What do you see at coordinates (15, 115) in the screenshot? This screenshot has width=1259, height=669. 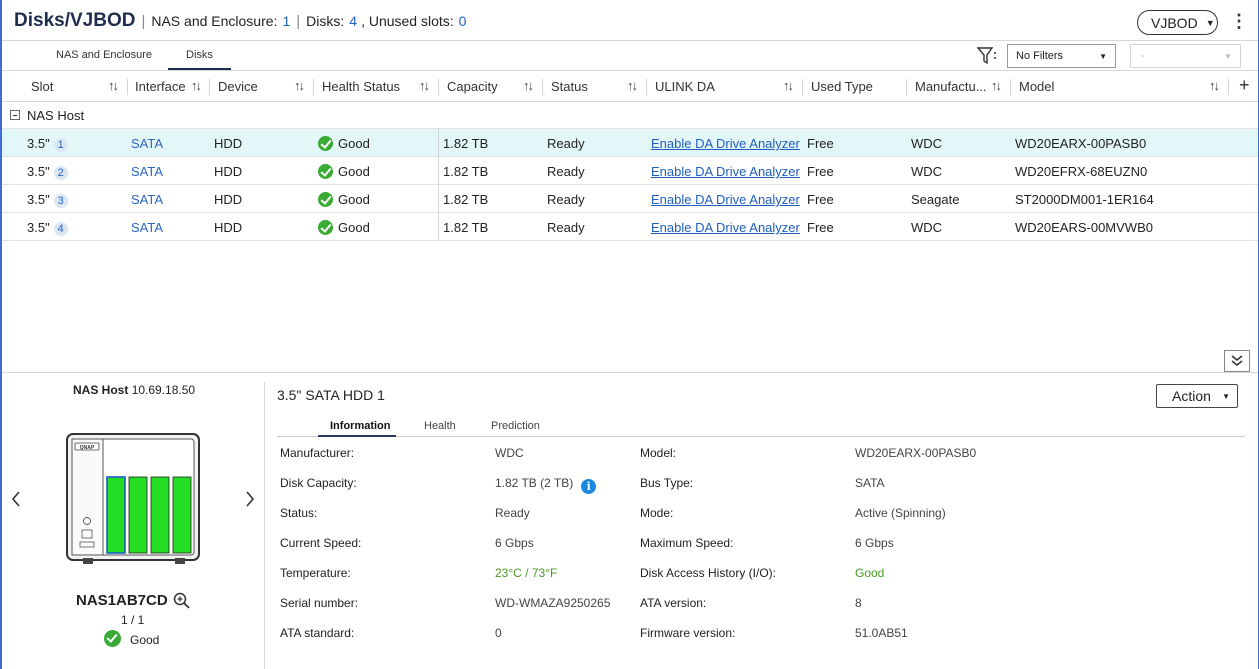 I see `collapse-group-icon` at bounding box center [15, 115].